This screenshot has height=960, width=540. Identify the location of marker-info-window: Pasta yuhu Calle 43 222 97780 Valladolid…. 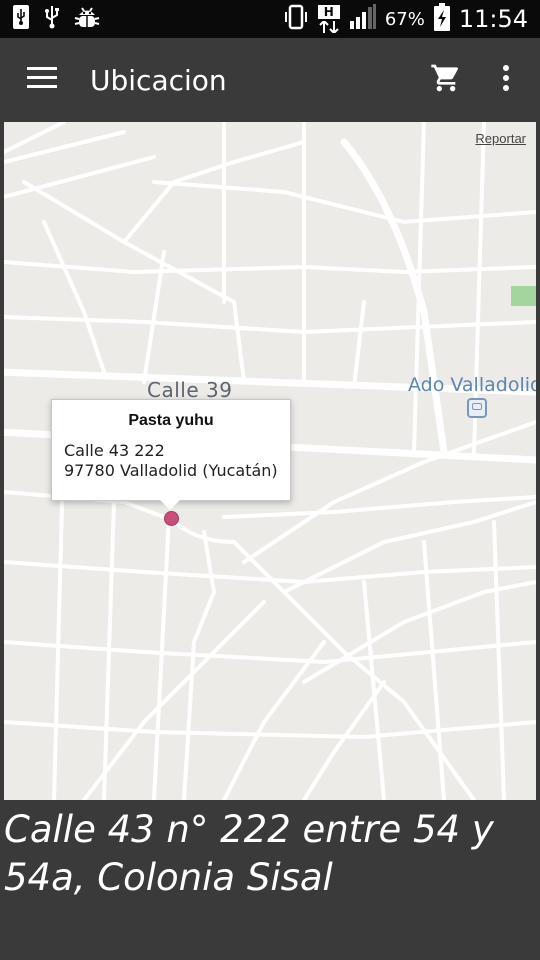
(171, 454).